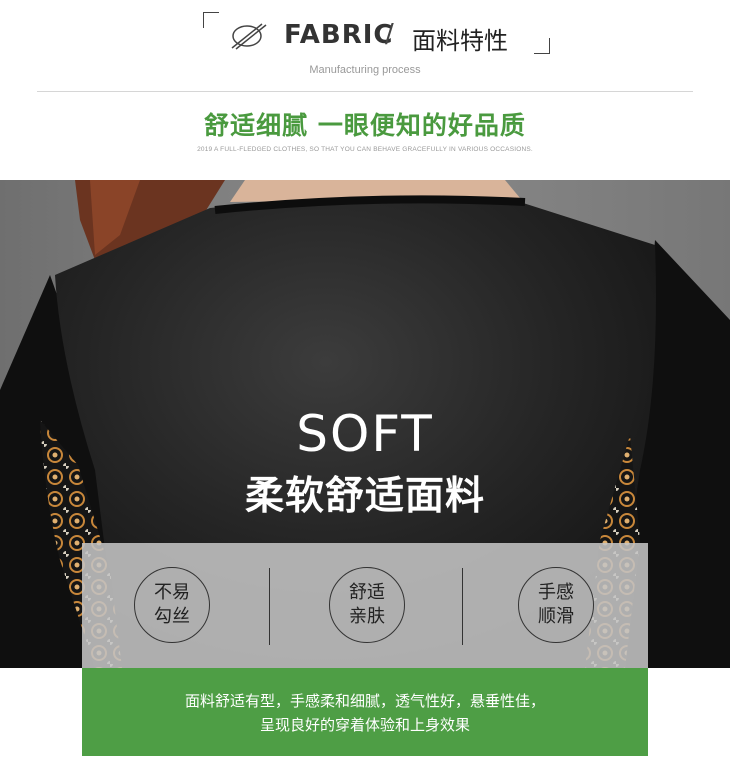 The height and width of the screenshot is (776, 730). I want to click on feature-badge-snag-resistant: 不易勾丝, so click(172, 605).